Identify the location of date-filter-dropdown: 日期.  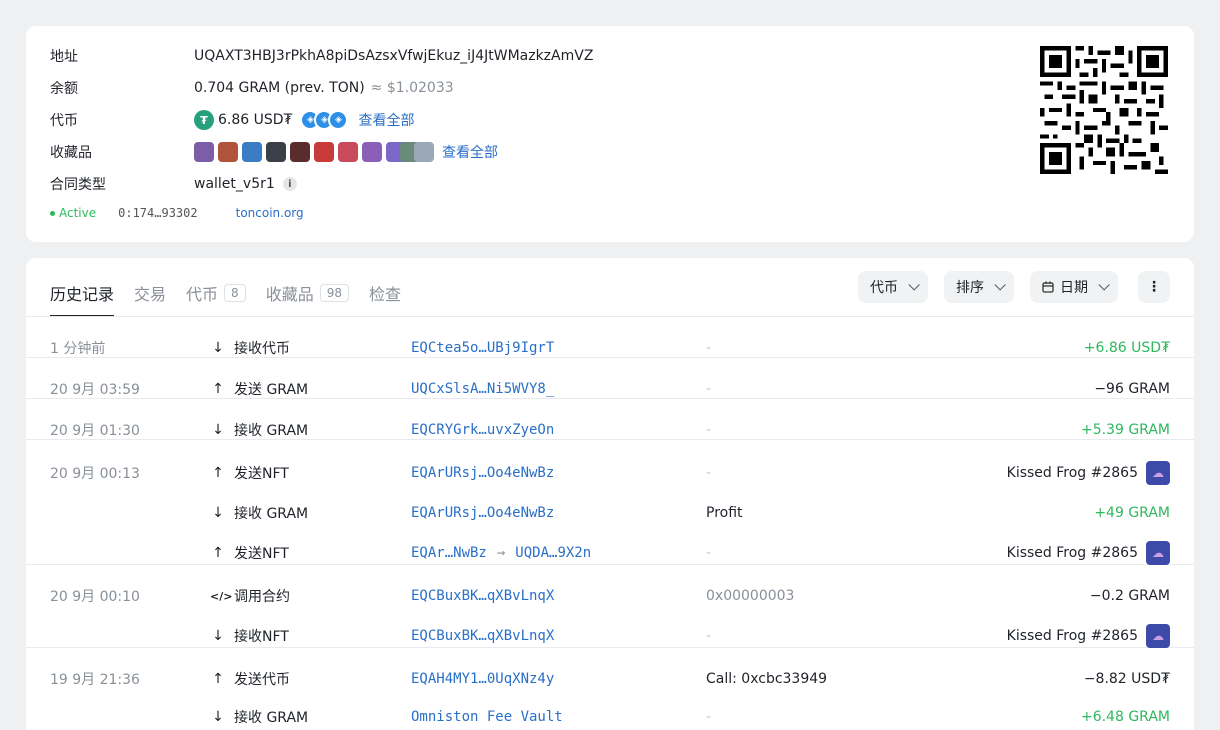
(1074, 287).